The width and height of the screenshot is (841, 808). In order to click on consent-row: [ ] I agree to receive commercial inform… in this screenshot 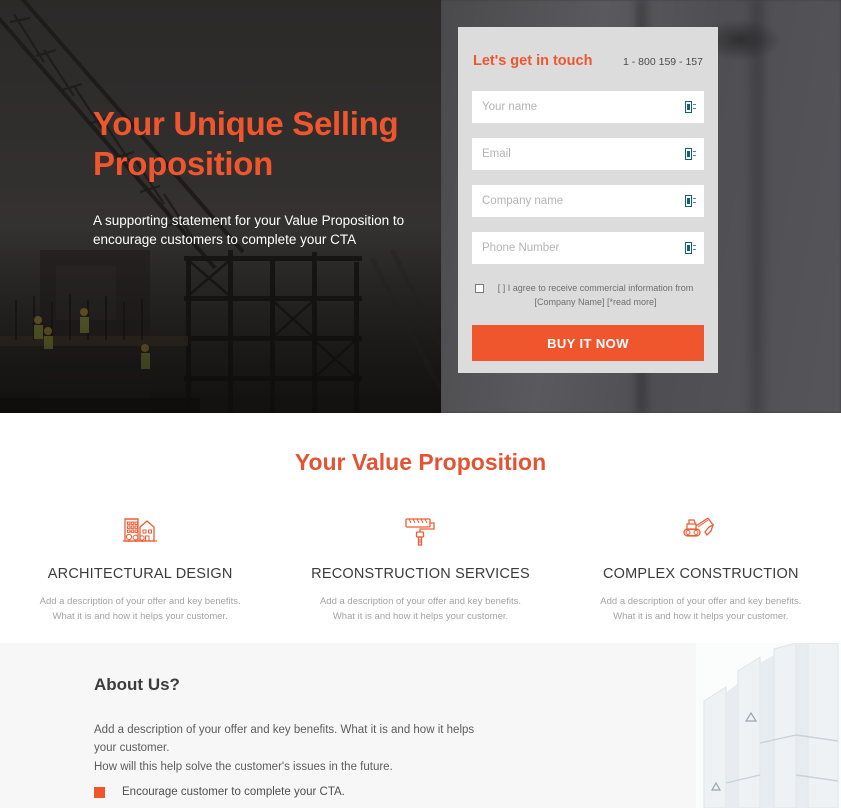, I will do `click(588, 294)`.